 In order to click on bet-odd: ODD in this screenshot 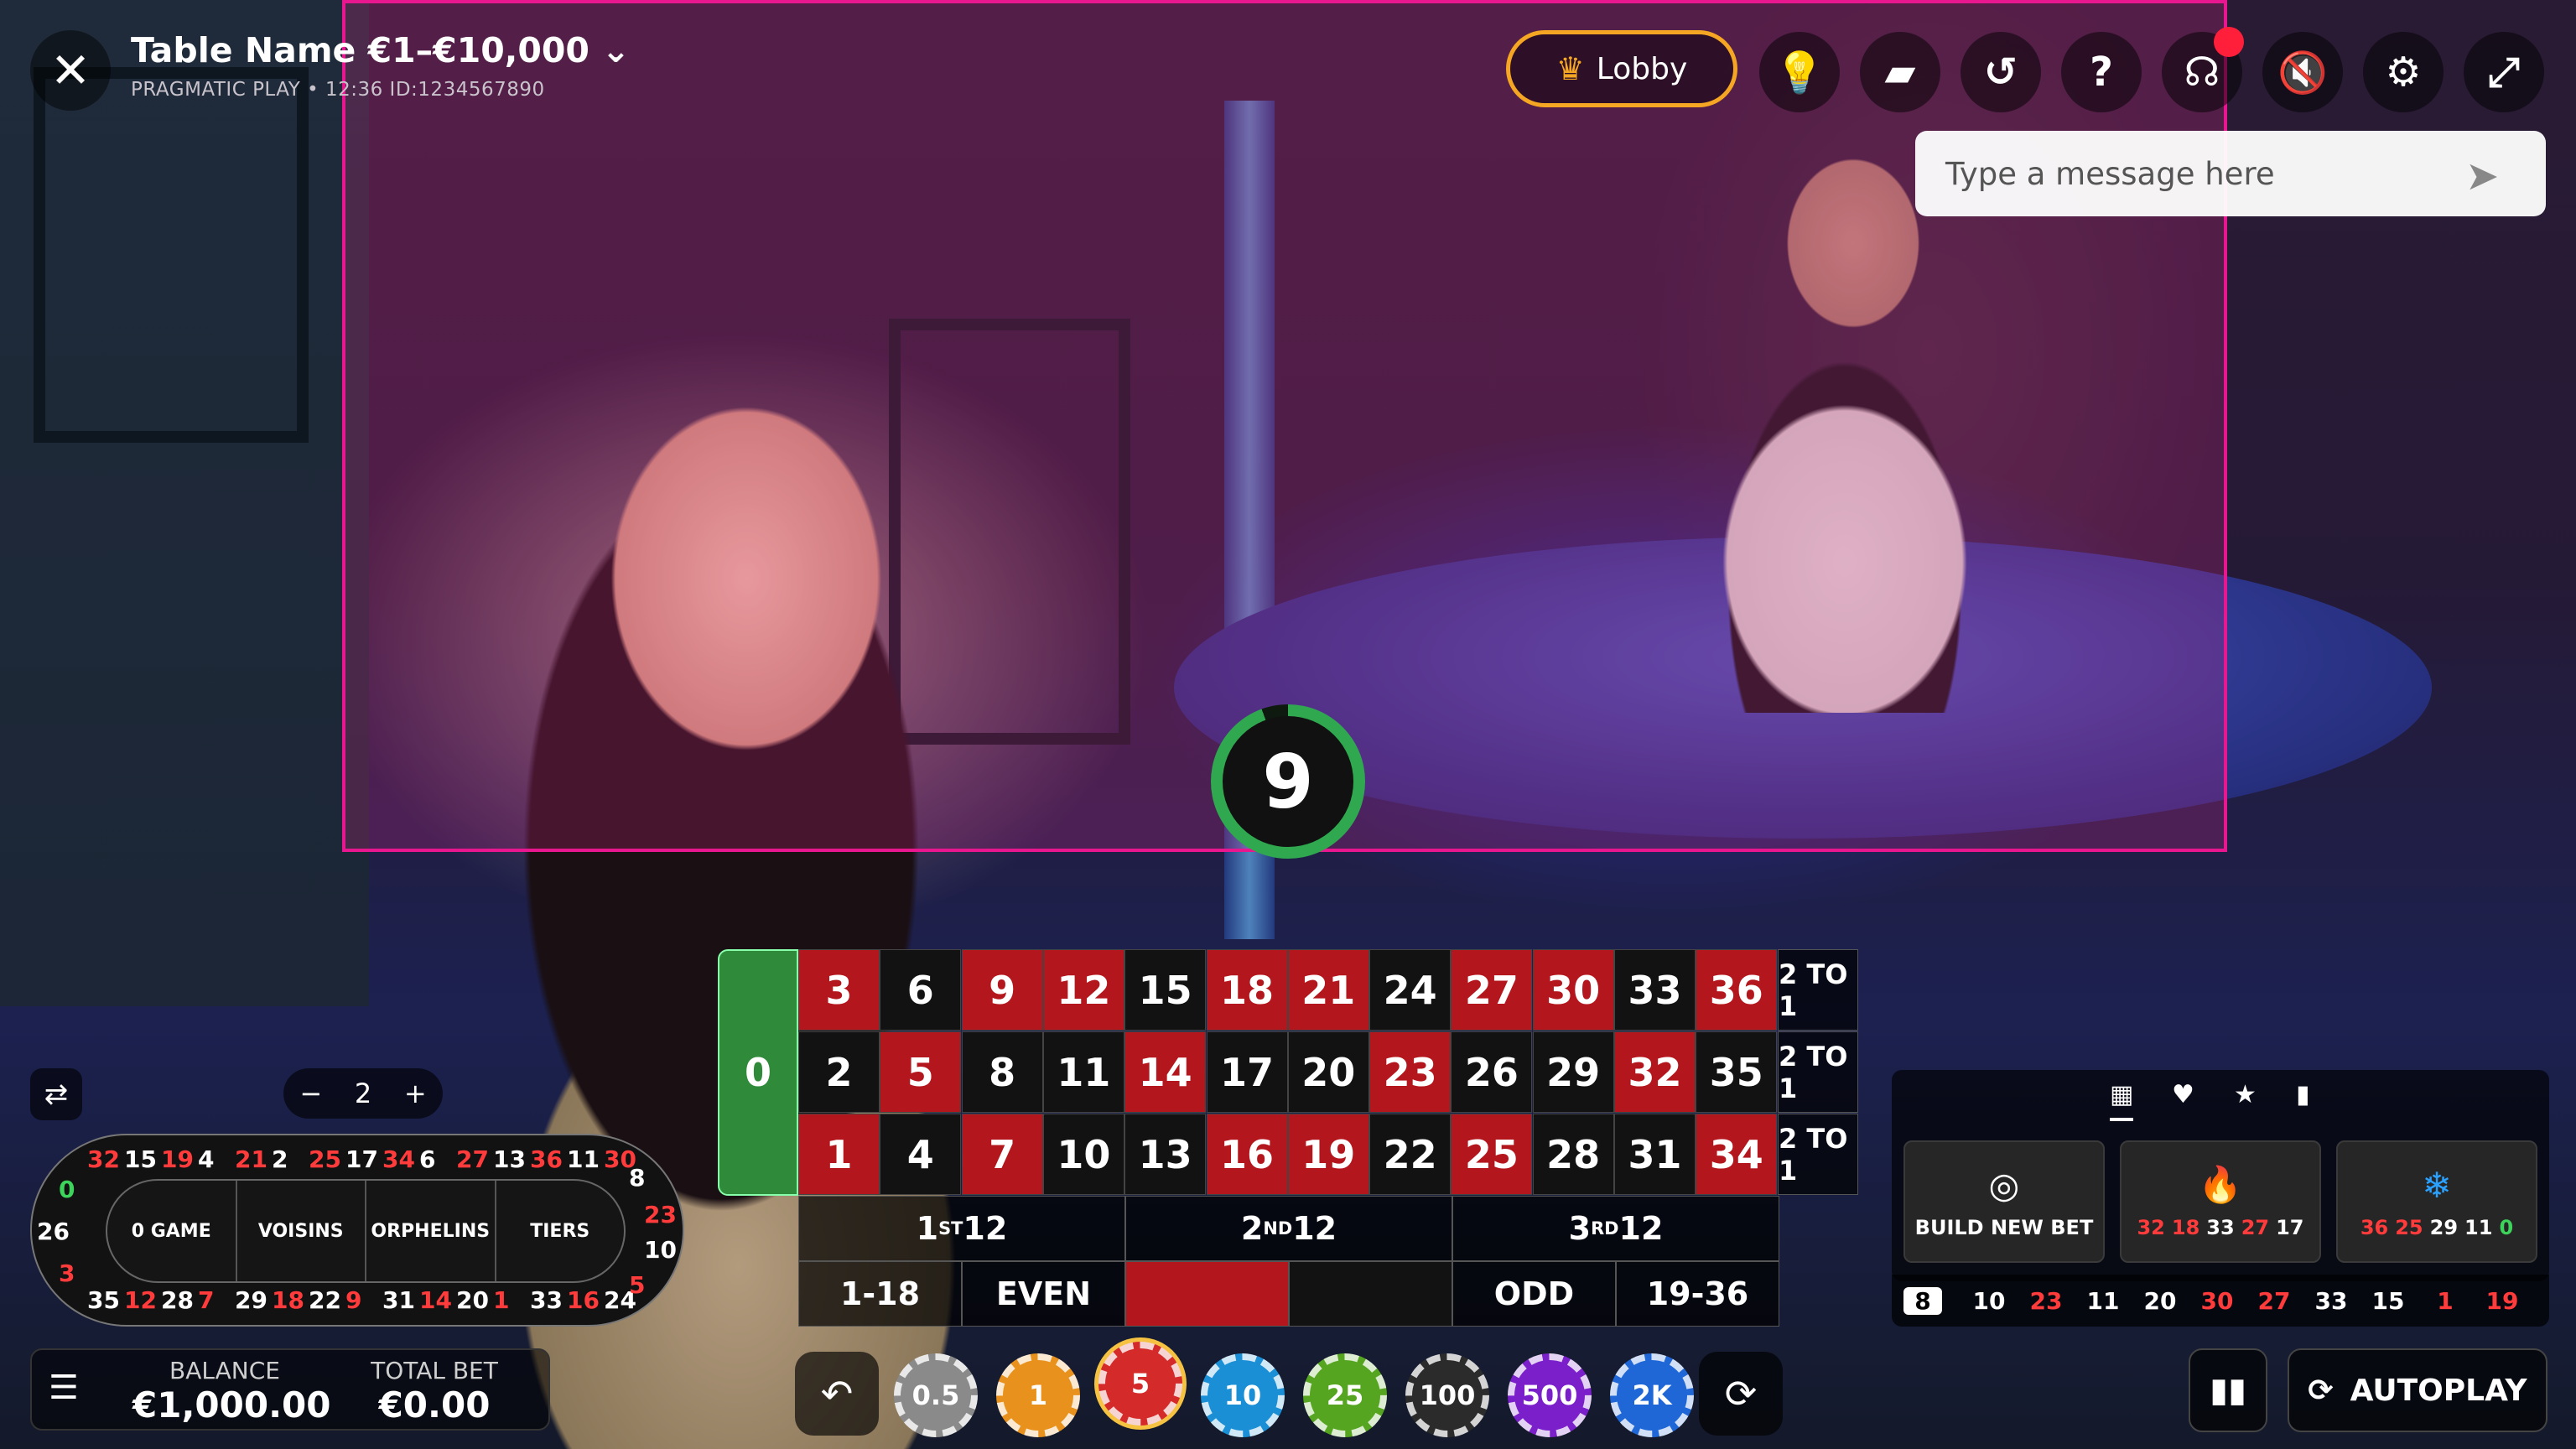, I will do `click(1534, 1294)`.